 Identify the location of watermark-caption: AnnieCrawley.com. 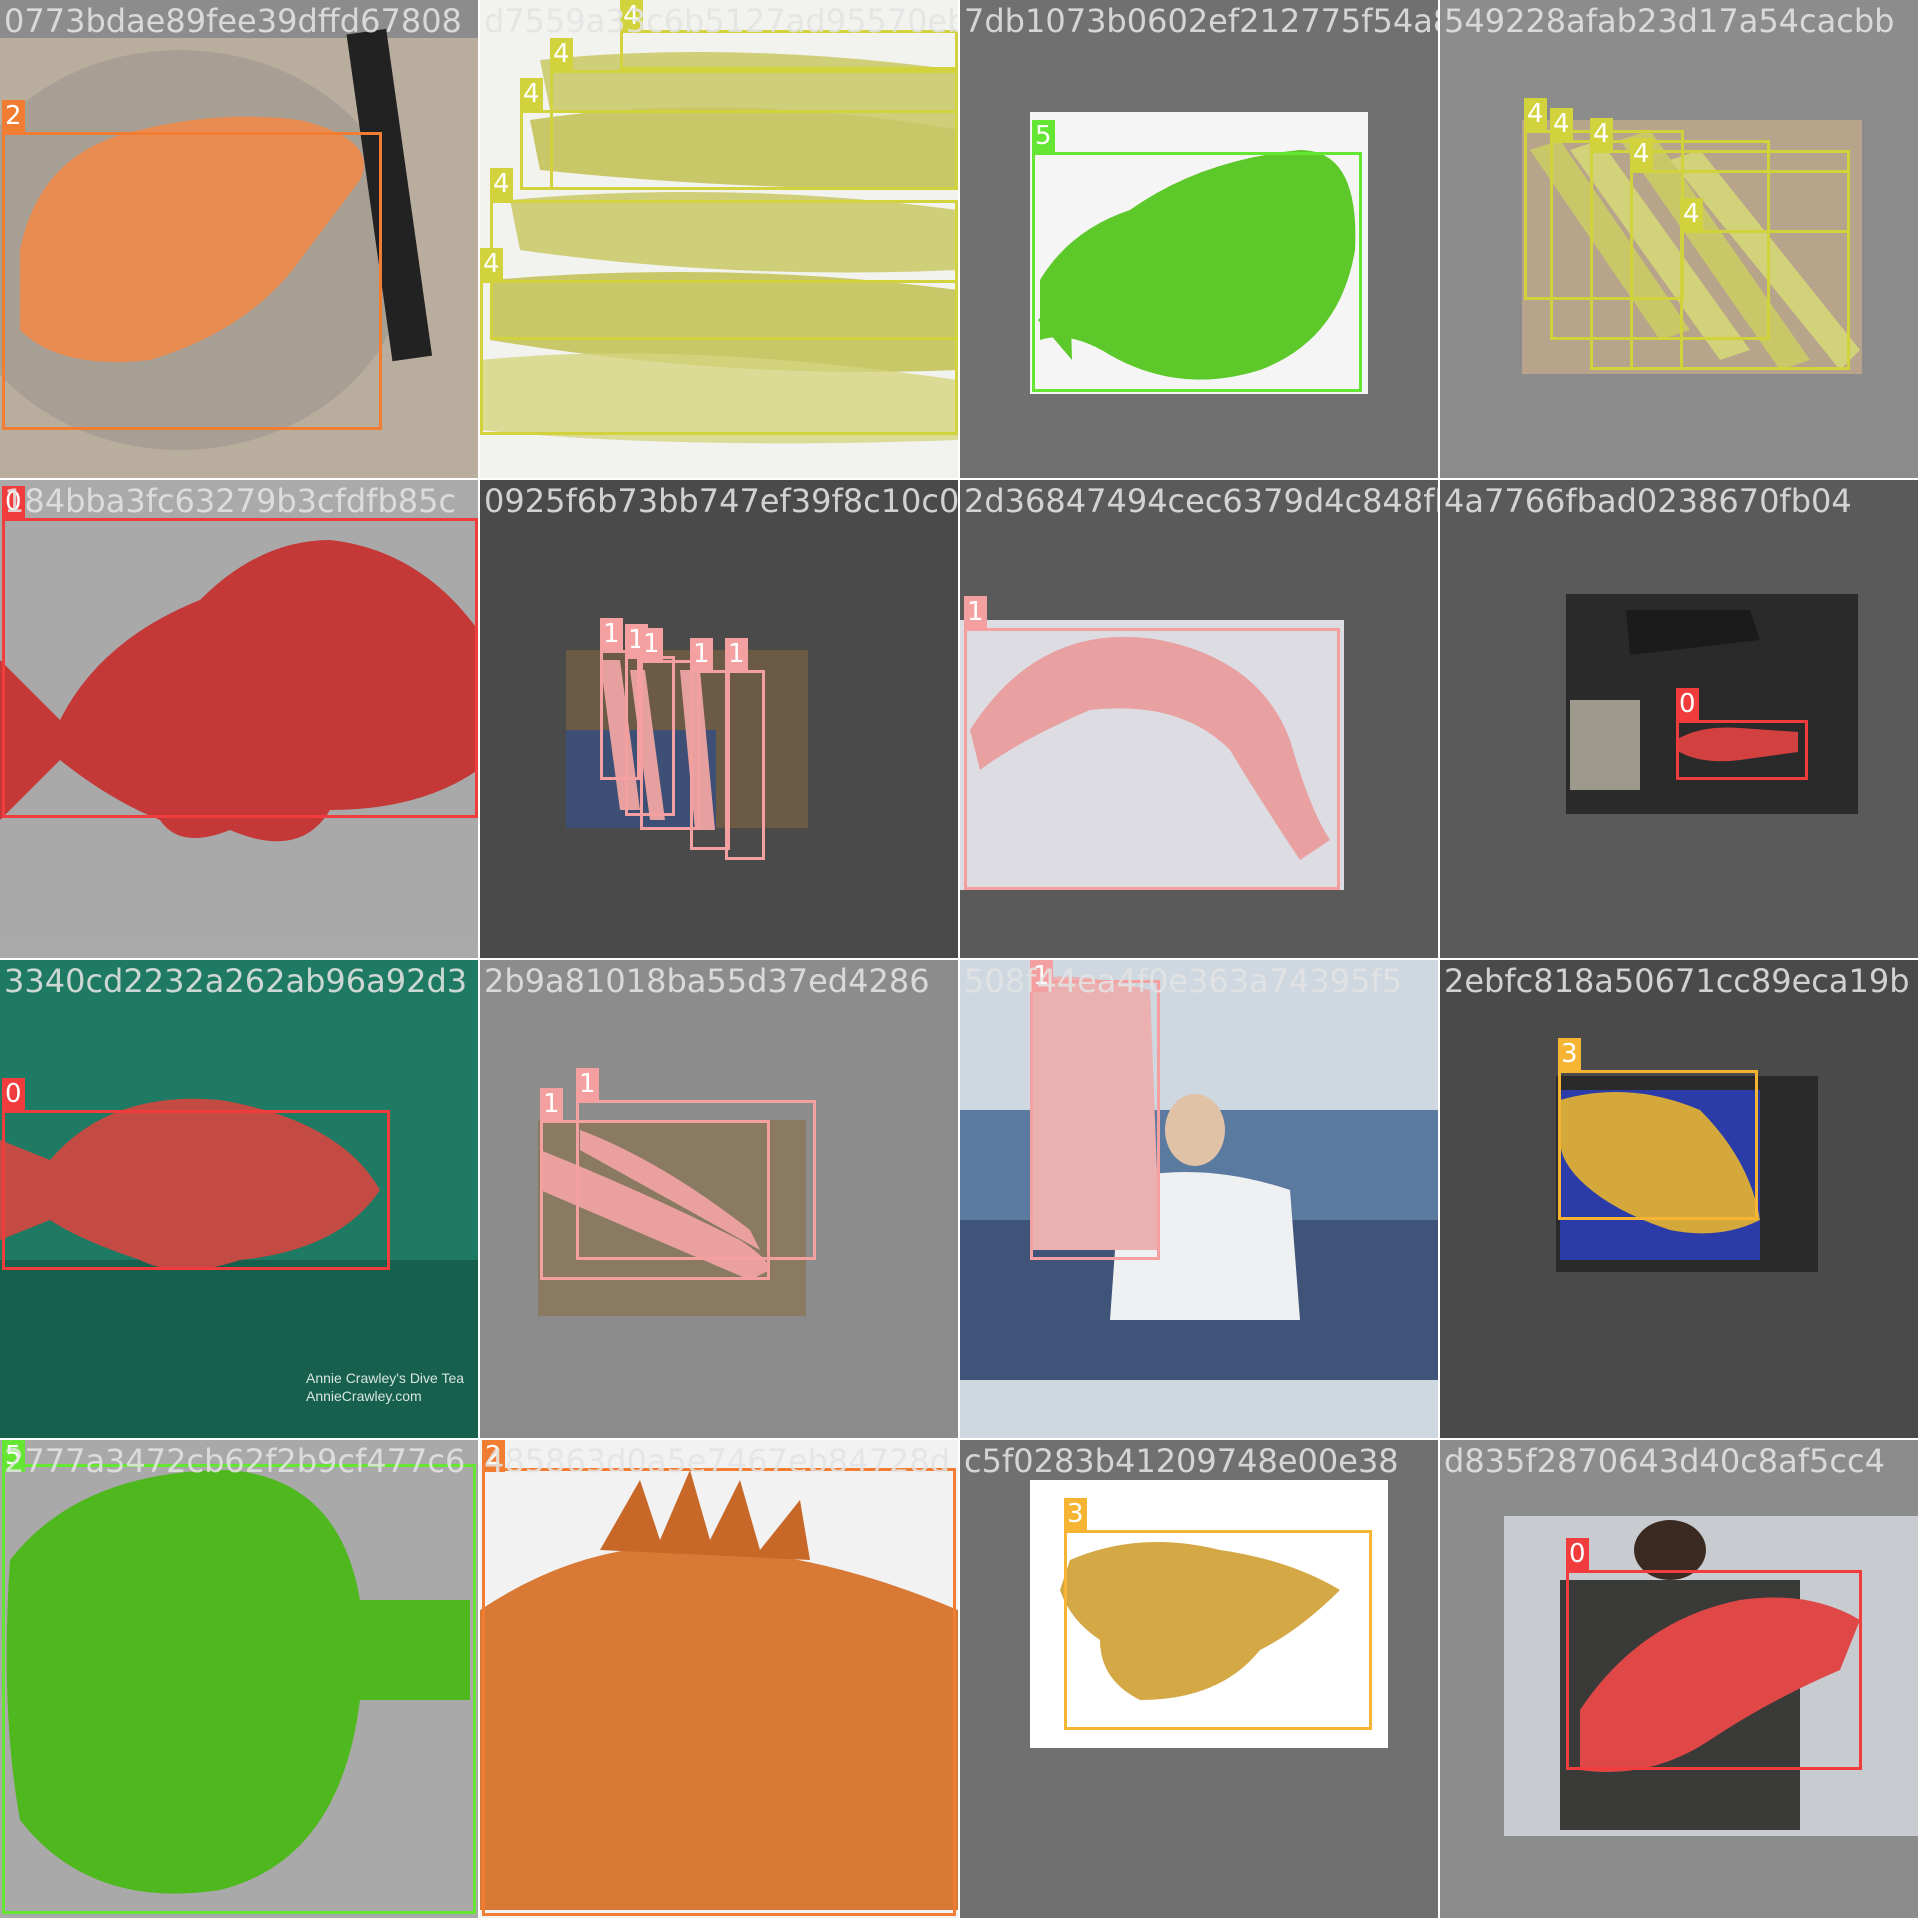
(364, 1396).